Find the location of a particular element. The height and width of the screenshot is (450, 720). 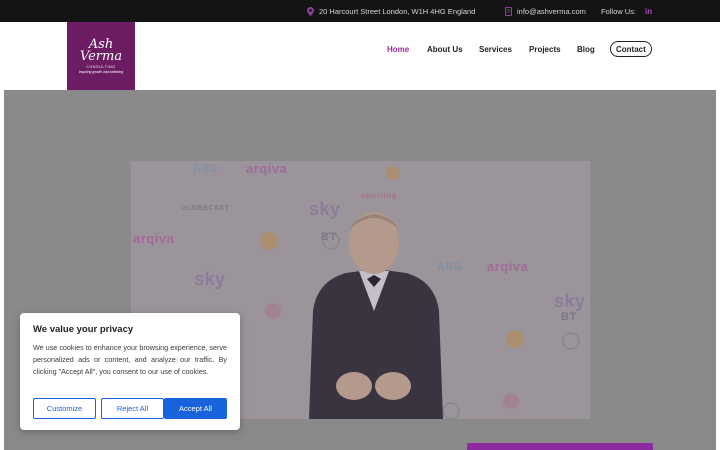

nav-projects-link: Projects is located at coordinates (545, 49).